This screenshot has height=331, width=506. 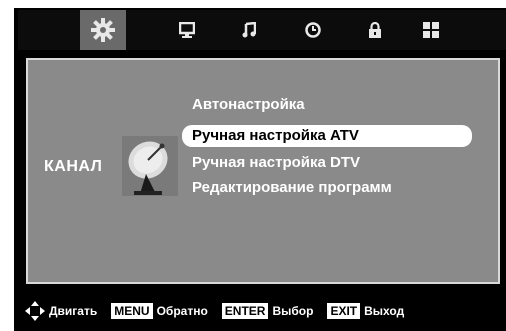 What do you see at coordinates (293, 311) in the screenshot?
I see `hint-enter-label: Выбор` at bounding box center [293, 311].